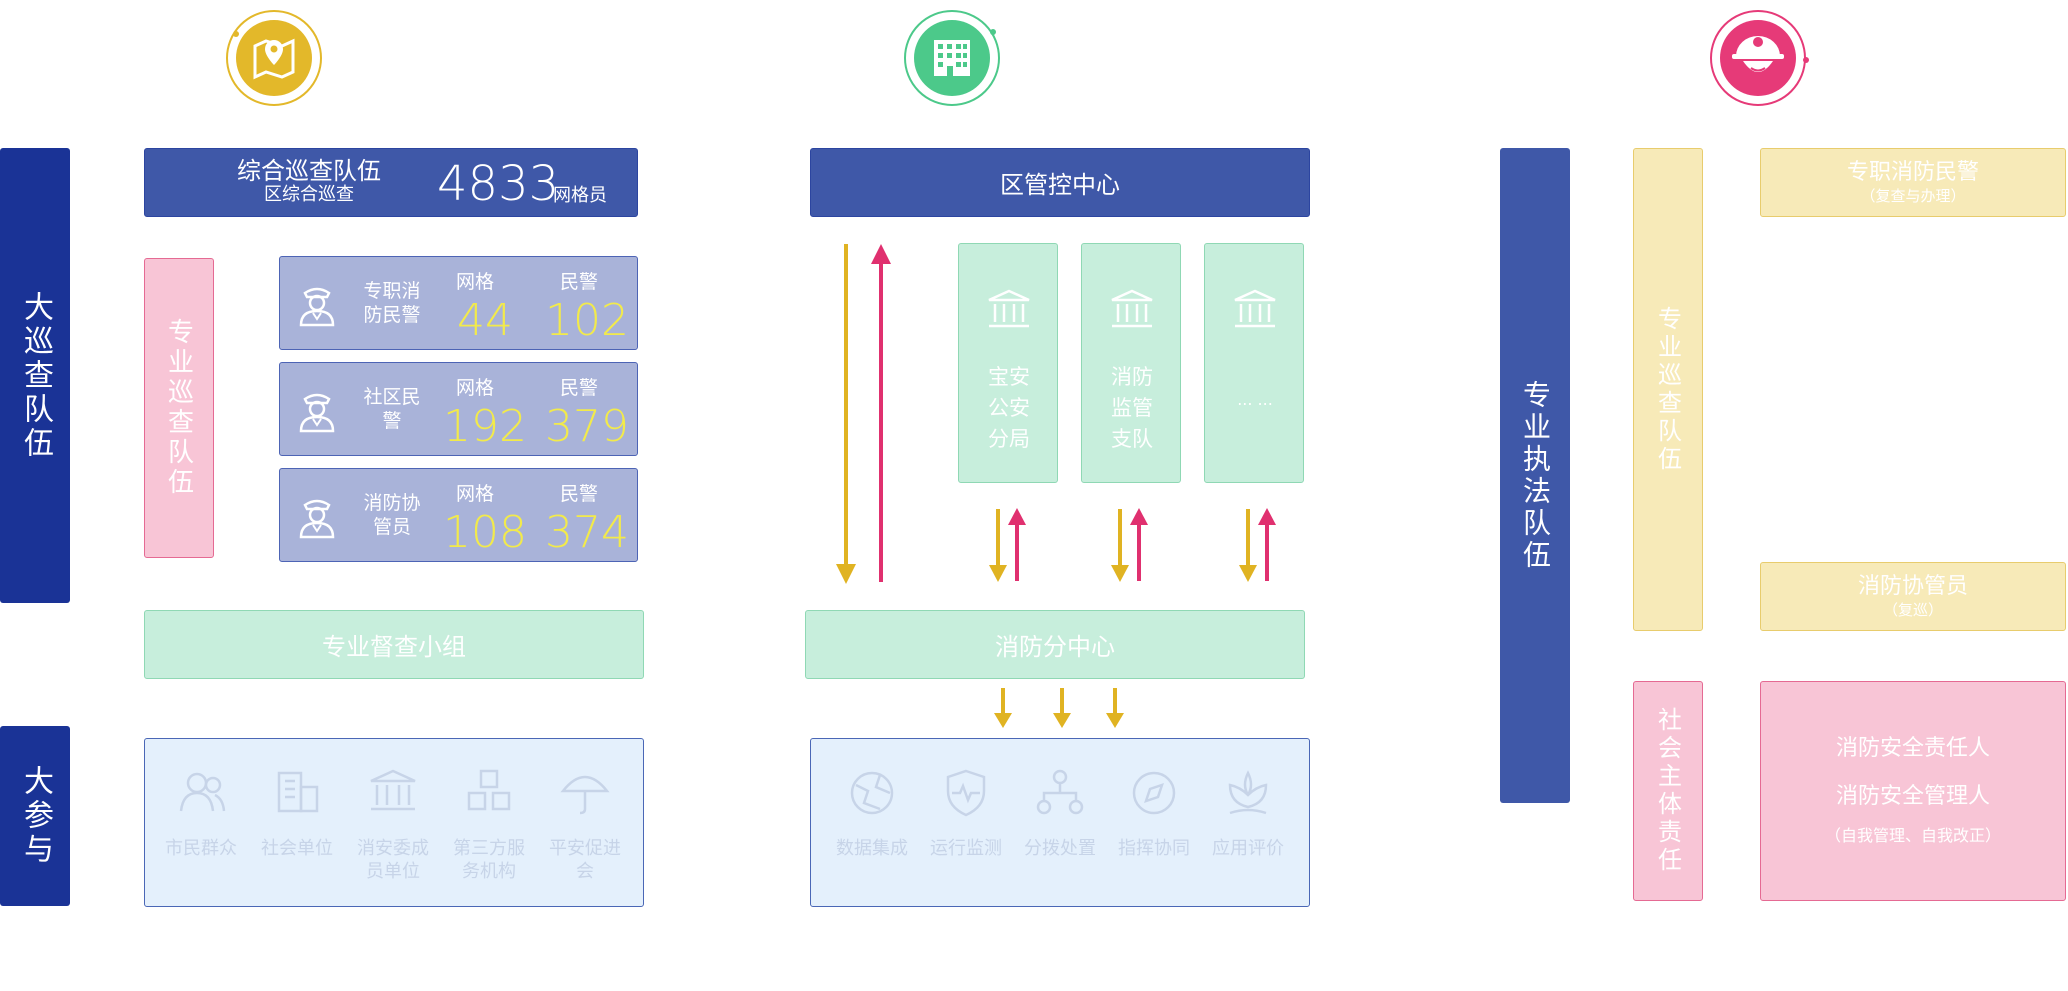  What do you see at coordinates (498, 184) in the screenshot?
I see `zonghe-count: 4833` at bounding box center [498, 184].